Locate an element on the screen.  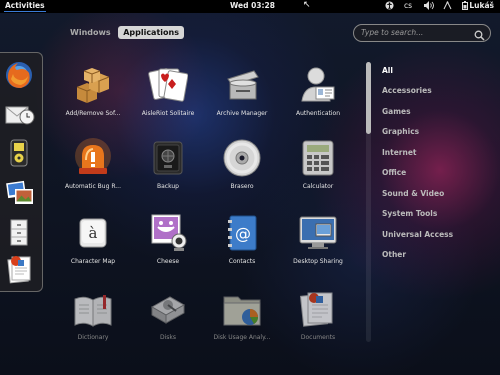
app-label: Backup is located at coordinates (168, 186).